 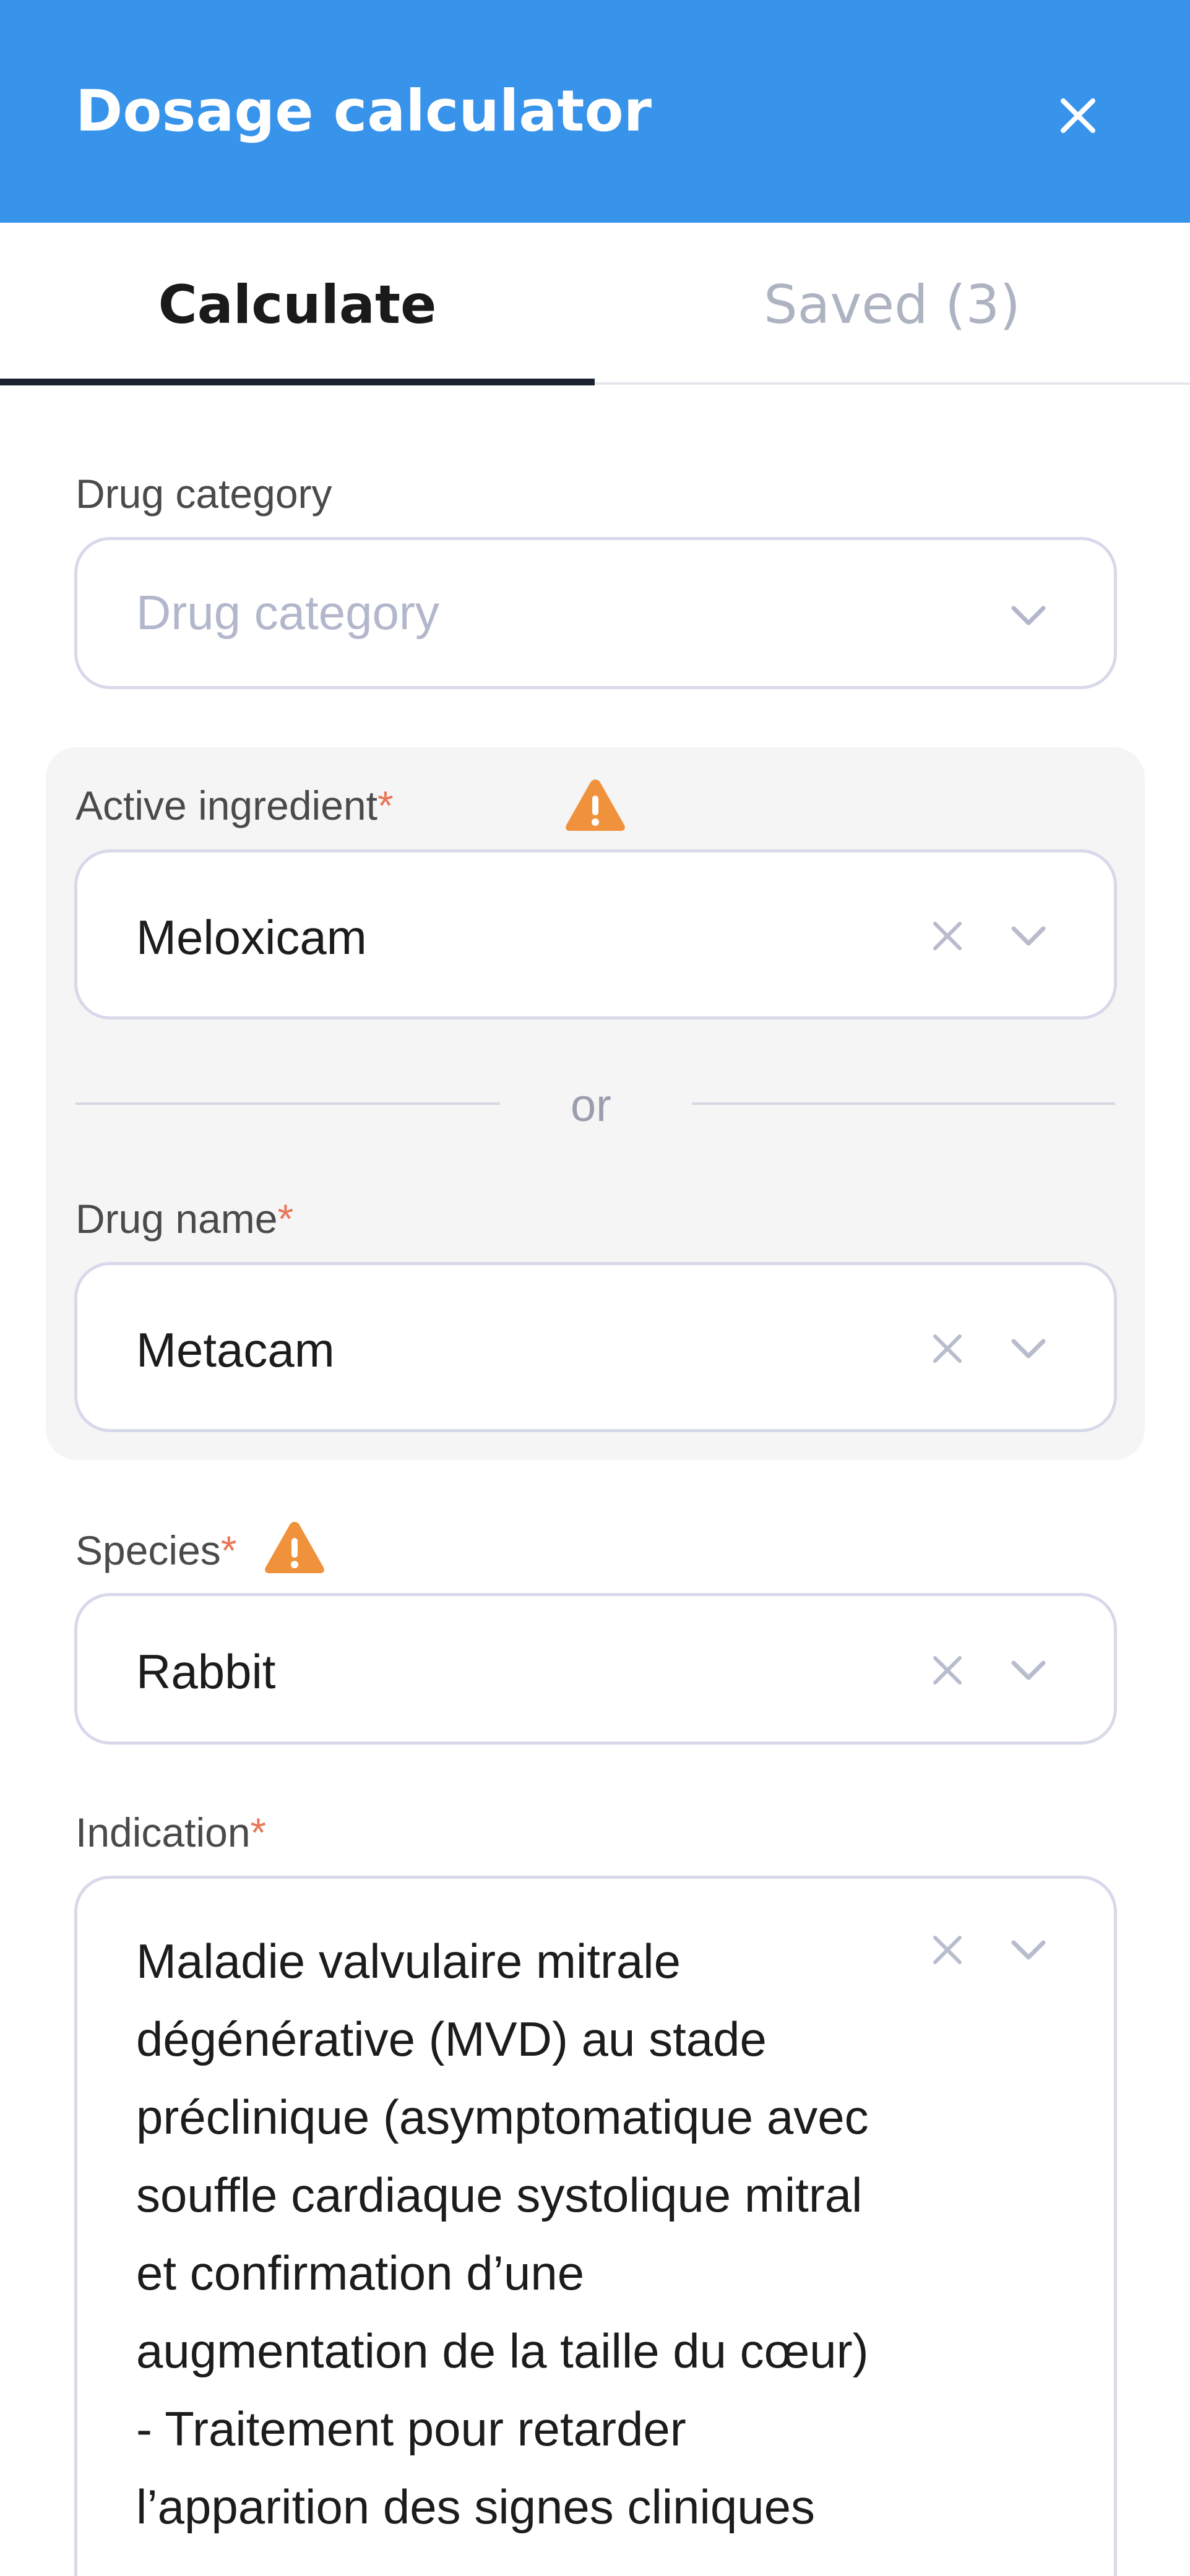 I want to click on active-ingredient-value: Meloxicam, so click(x=252, y=937).